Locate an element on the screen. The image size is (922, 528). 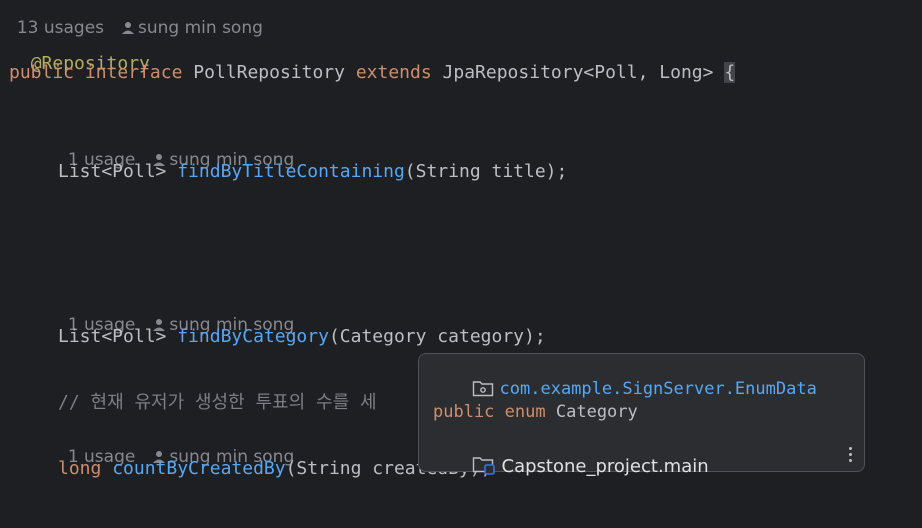
method-name: findByCategory is located at coordinates (253, 336).